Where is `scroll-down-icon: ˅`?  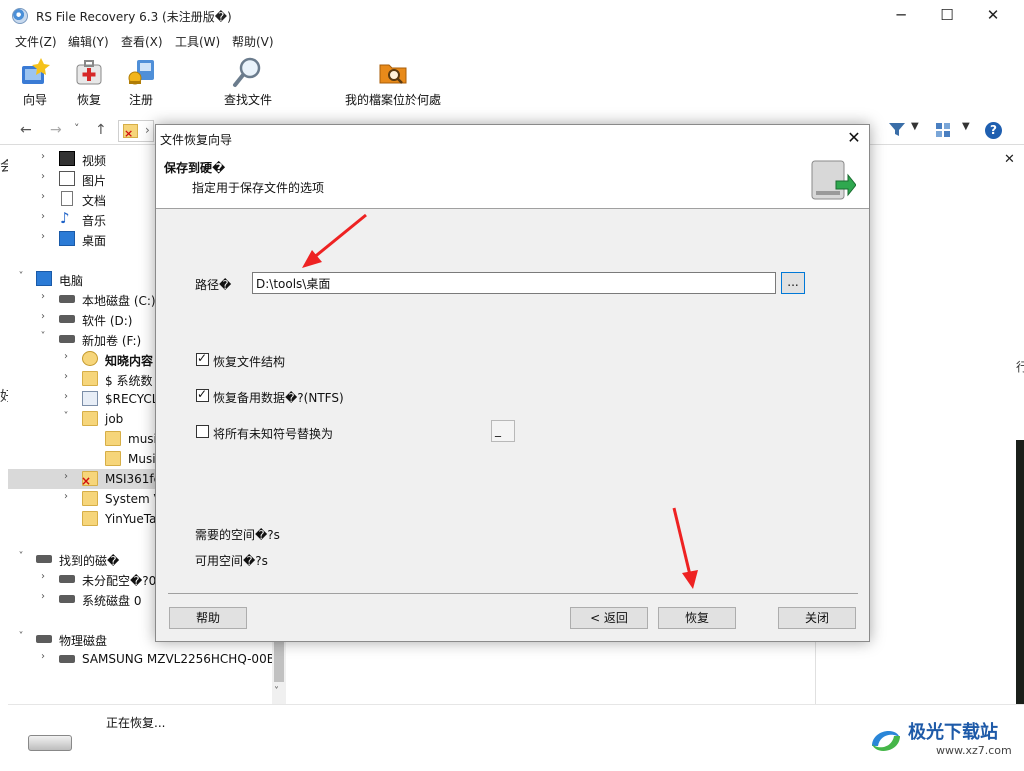 scroll-down-icon: ˅ is located at coordinates (276, 691).